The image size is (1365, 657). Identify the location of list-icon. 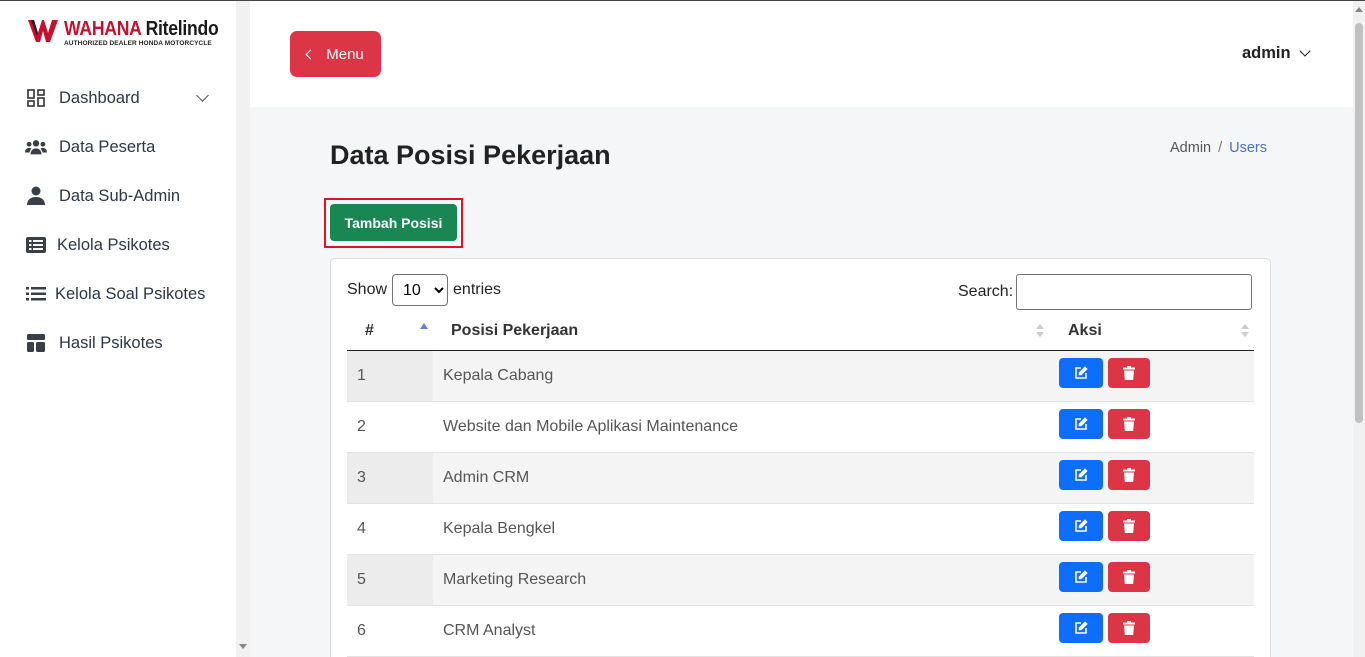
(36, 294).